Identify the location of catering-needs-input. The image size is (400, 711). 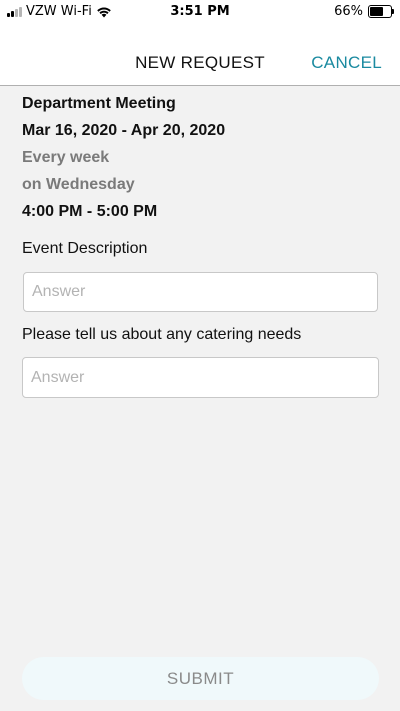
(200, 377).